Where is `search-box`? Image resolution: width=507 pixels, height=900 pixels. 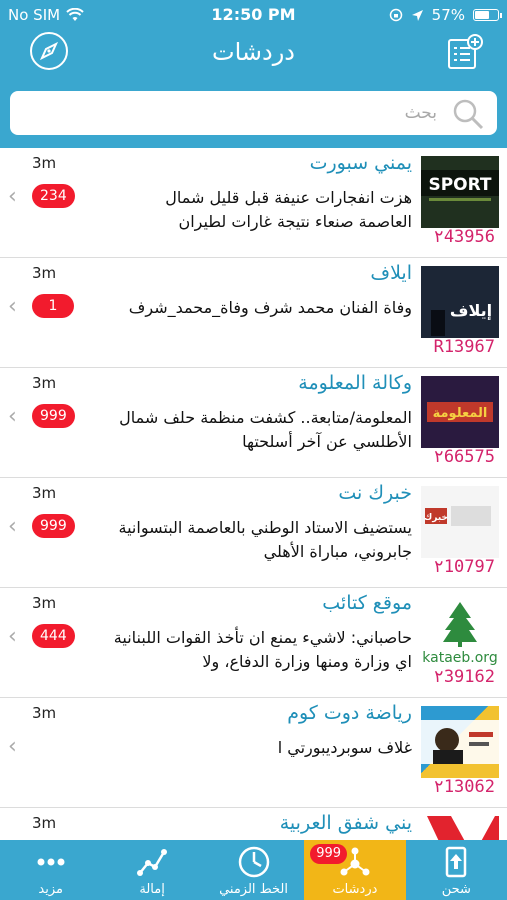 search-box is located at coordinates (253, 113).